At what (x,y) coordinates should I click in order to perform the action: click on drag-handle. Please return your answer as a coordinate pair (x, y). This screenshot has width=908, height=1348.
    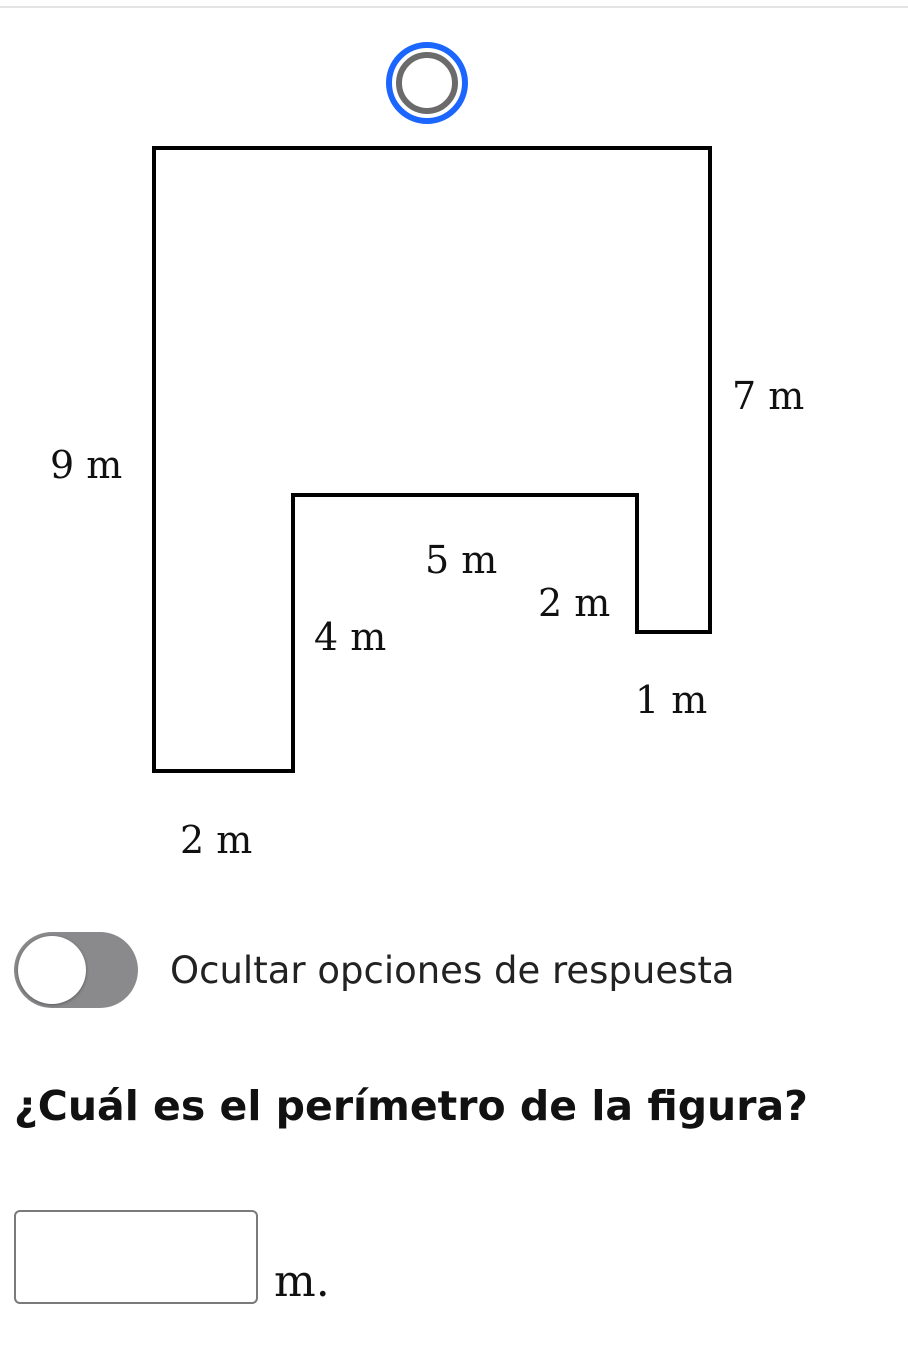
    Looking at the image, I should click on (427, 83).